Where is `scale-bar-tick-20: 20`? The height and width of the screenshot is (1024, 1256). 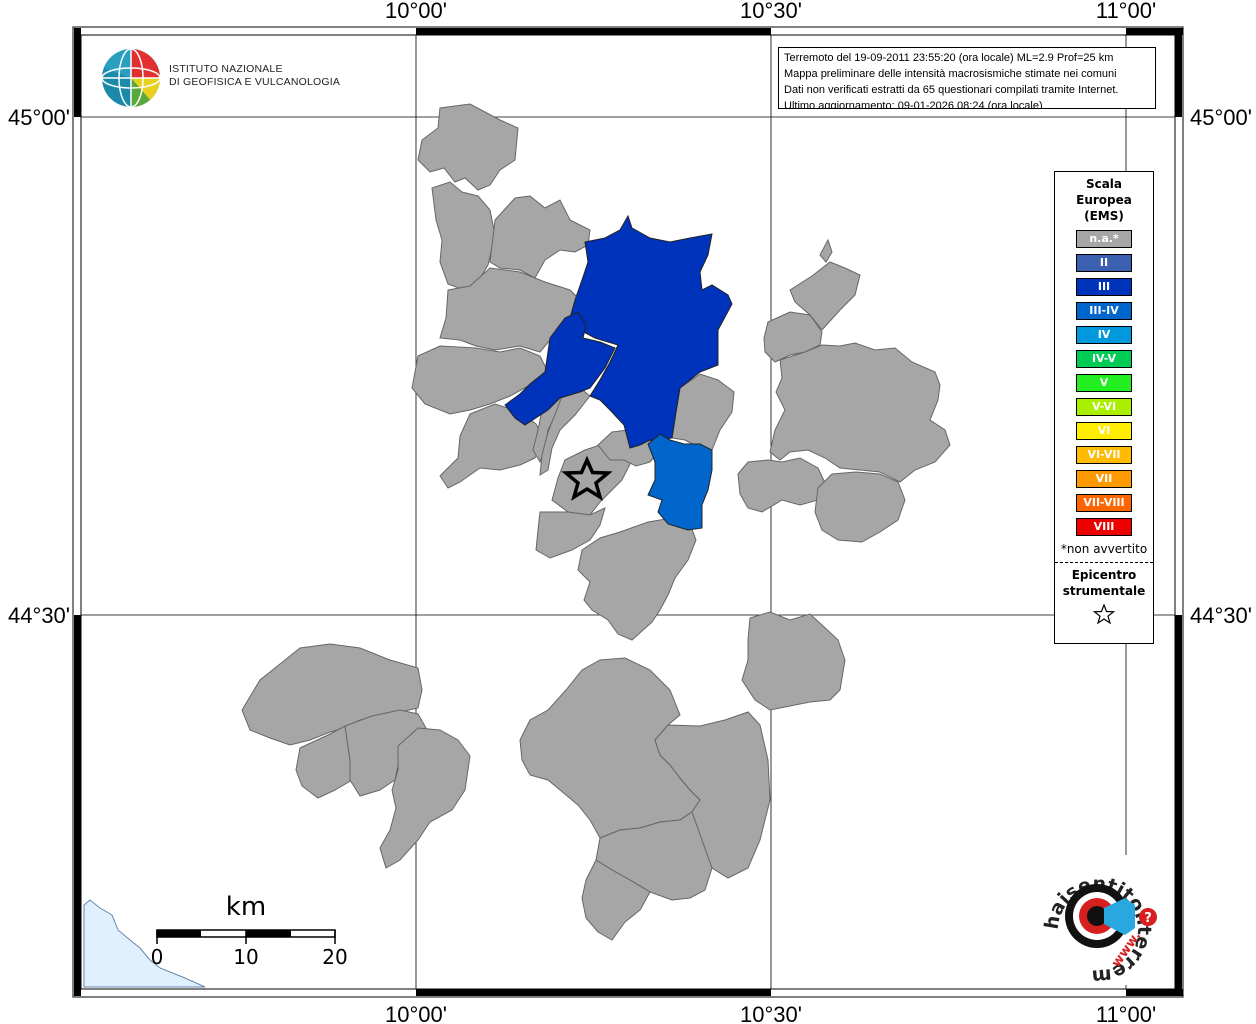 scale-bar-tick-20: 20 is located at coordinates (334, 957).